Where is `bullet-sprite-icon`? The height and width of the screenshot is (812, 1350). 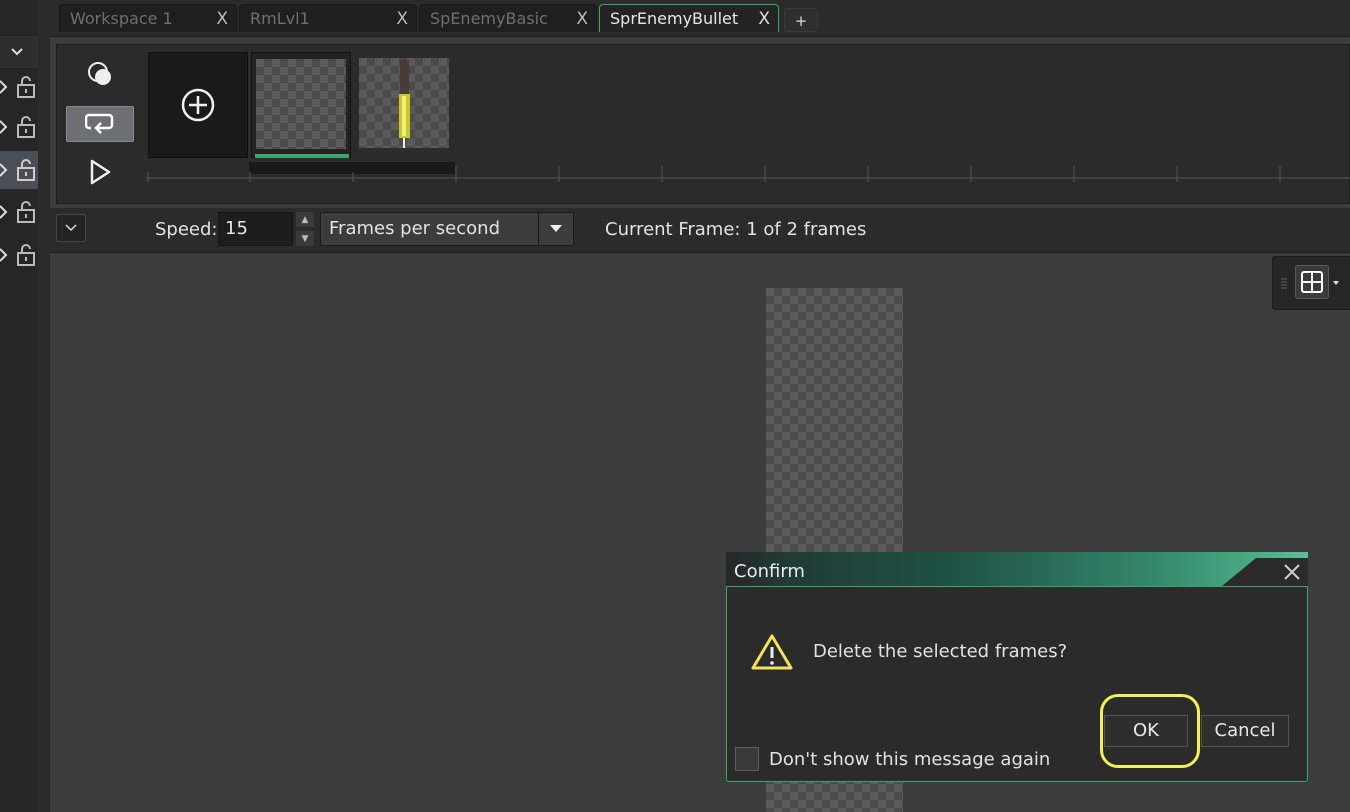
bullet-sprite-icon is located at coordinates (404, 104).